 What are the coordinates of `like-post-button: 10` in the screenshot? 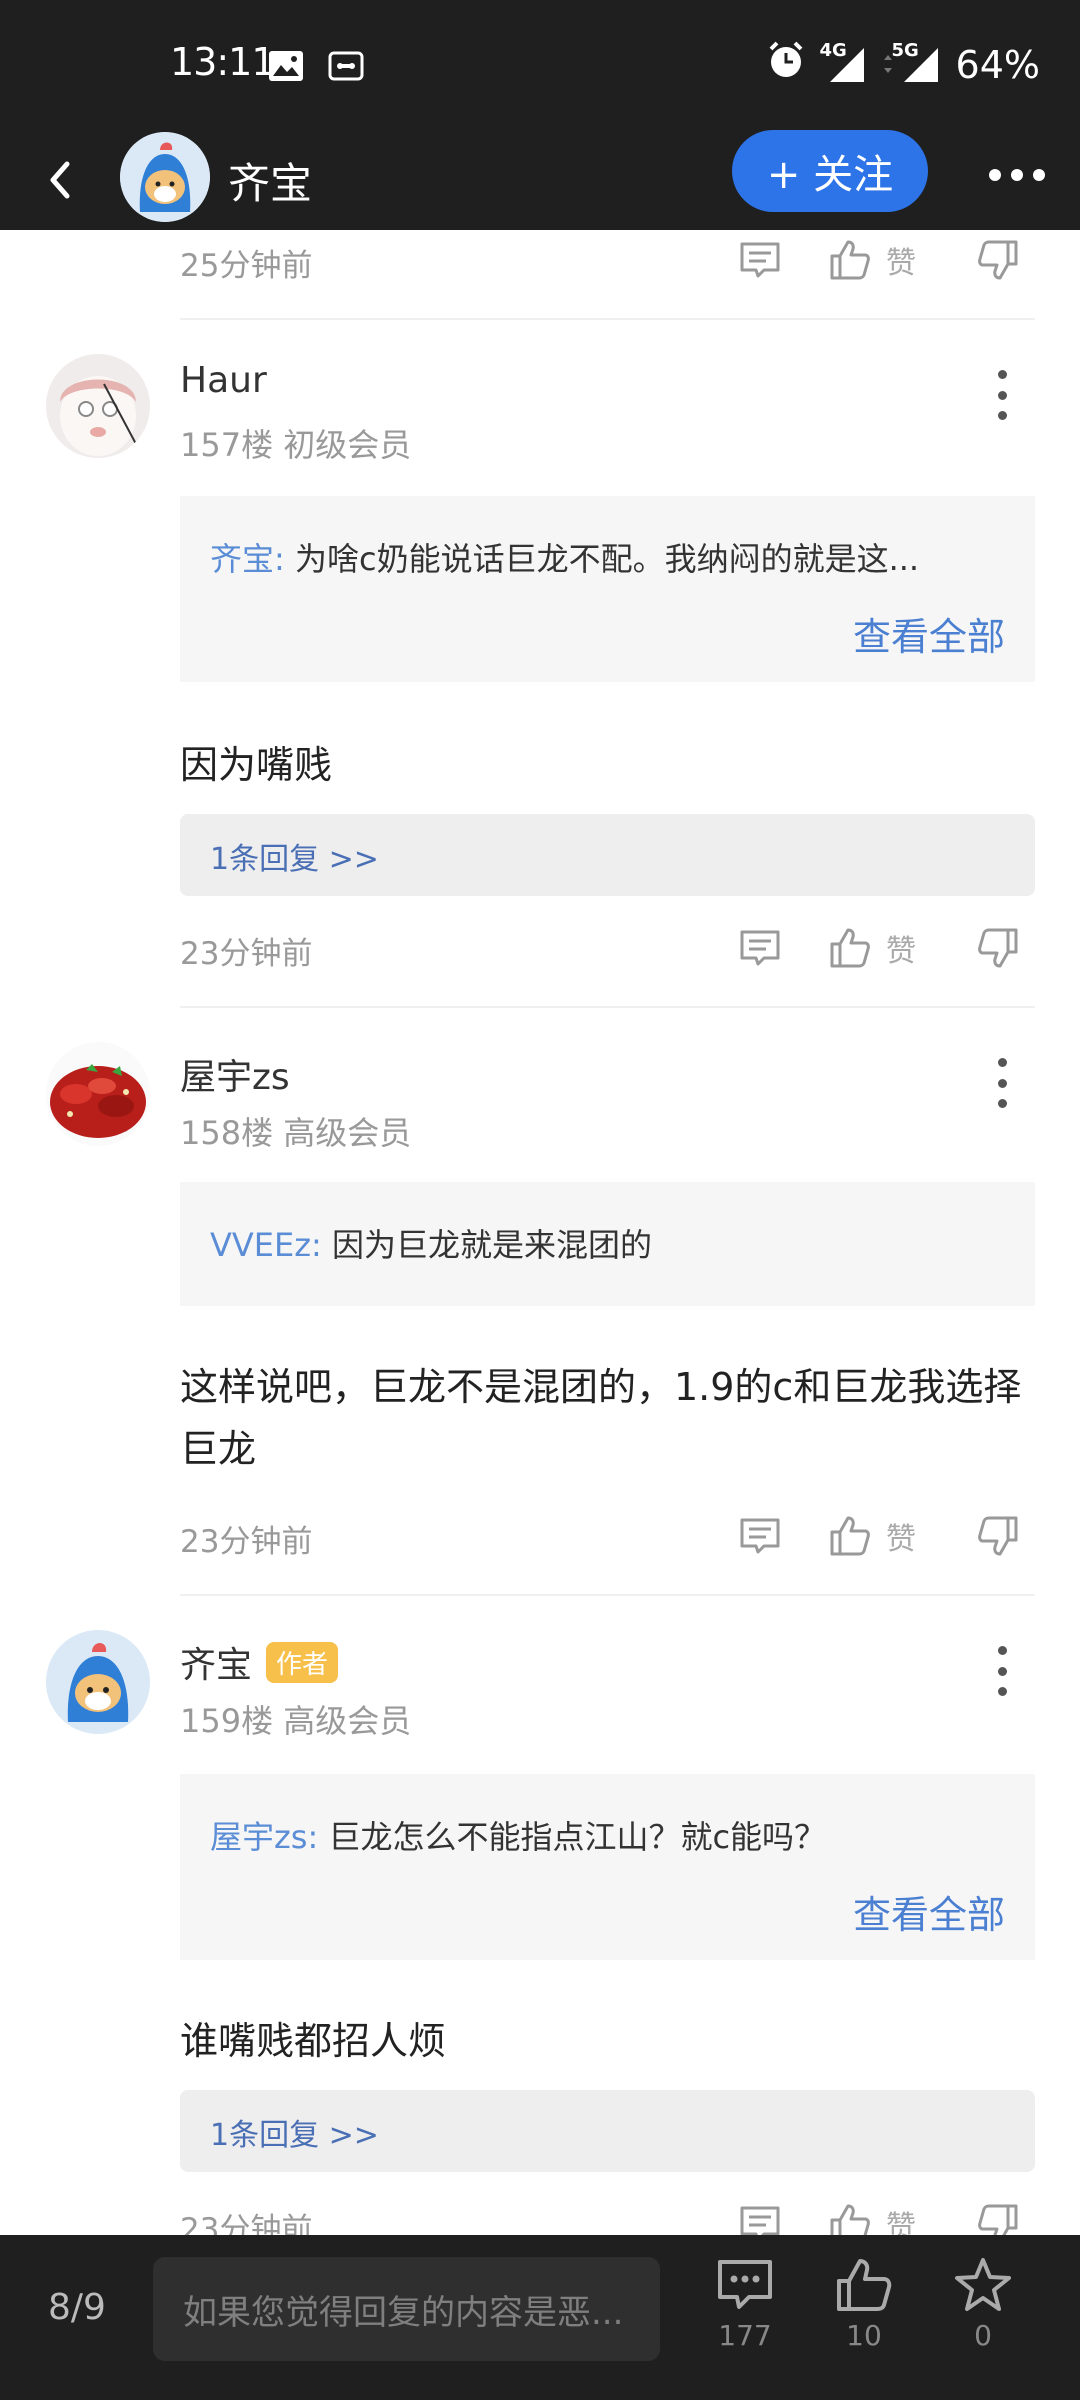 It's located at (864, 2304).